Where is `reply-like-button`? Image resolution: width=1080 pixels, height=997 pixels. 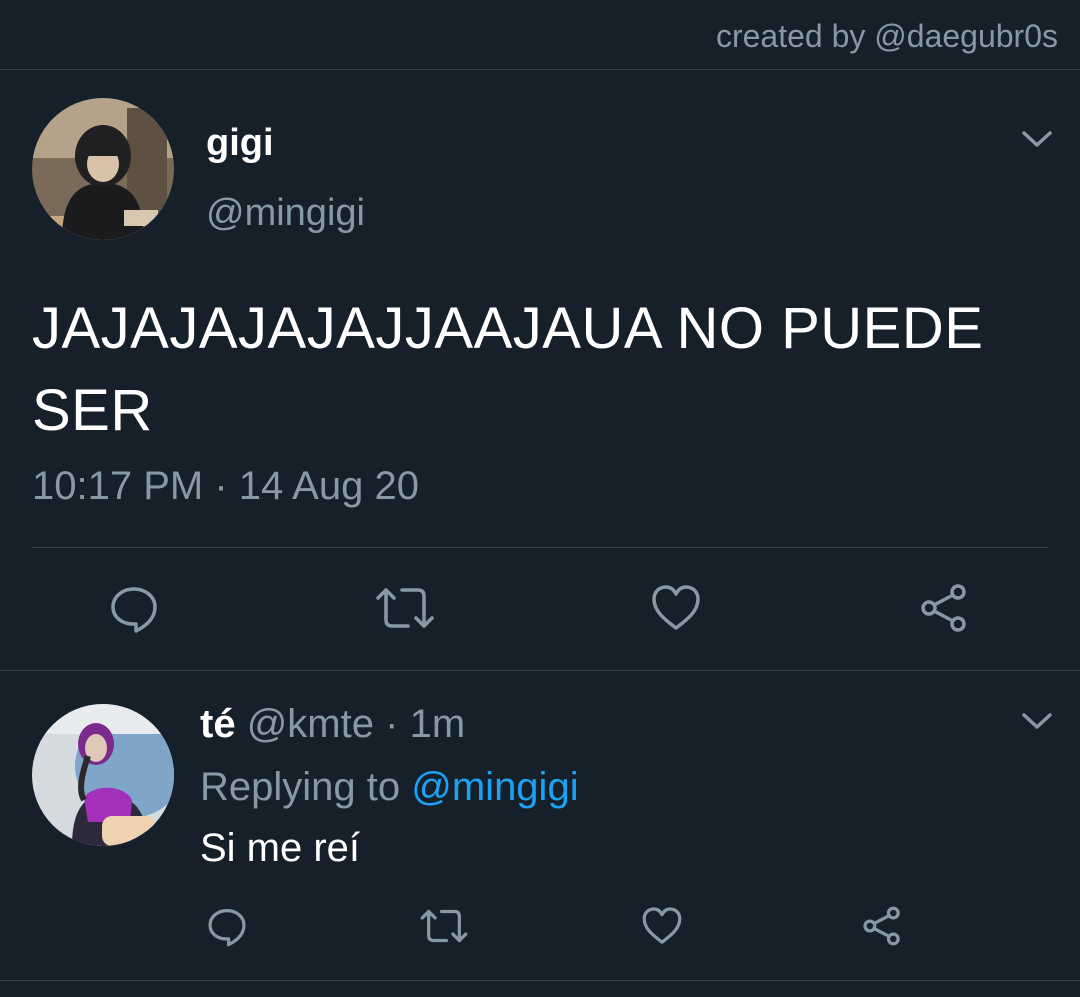
reply-like-button is located at coordinates (662, 928).